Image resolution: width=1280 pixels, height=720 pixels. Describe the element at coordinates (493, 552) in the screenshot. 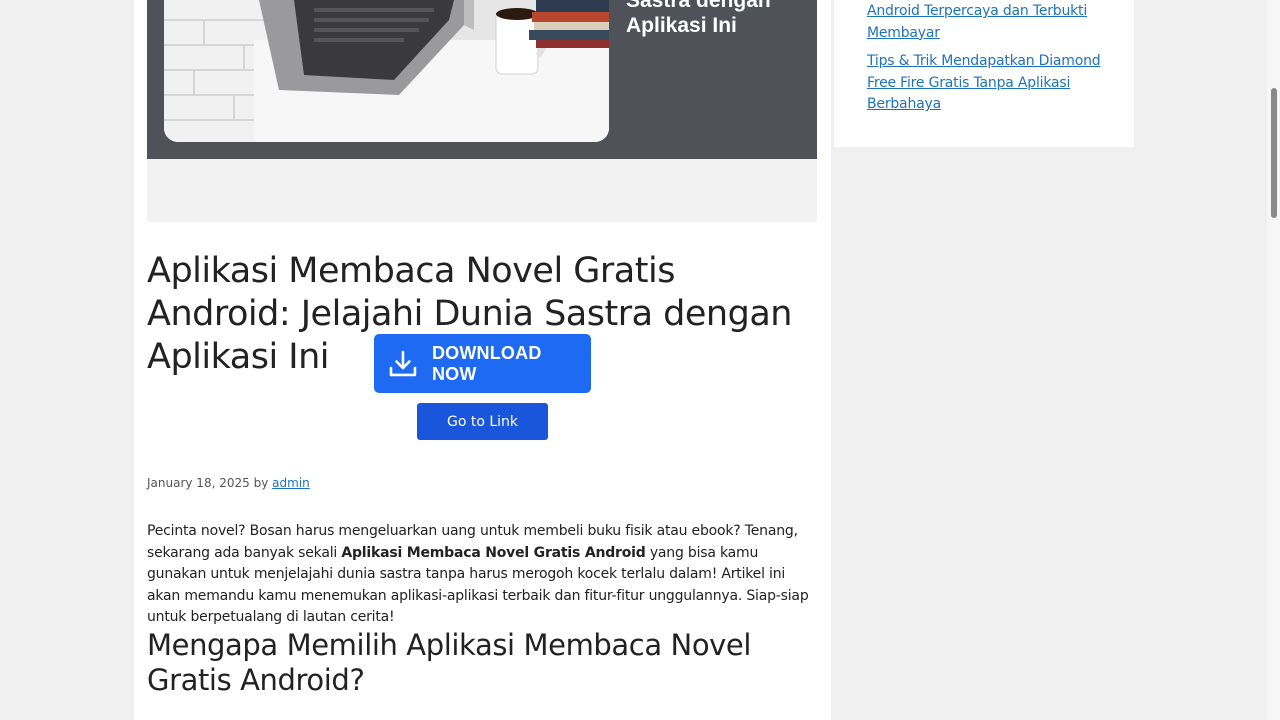

I see `intro-bold-keyword: Aplikasi Membaca Novel Gratis Android` at that location.